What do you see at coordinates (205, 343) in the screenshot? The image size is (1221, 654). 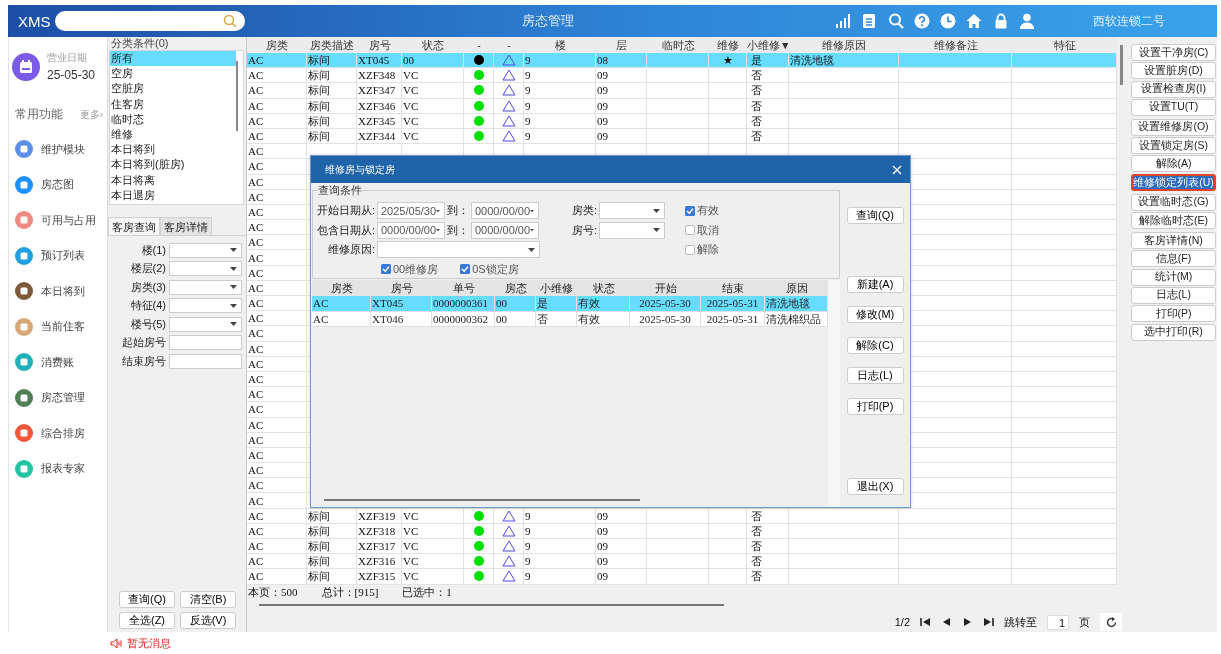 I see `input-field` at bounding box center [205, 343].